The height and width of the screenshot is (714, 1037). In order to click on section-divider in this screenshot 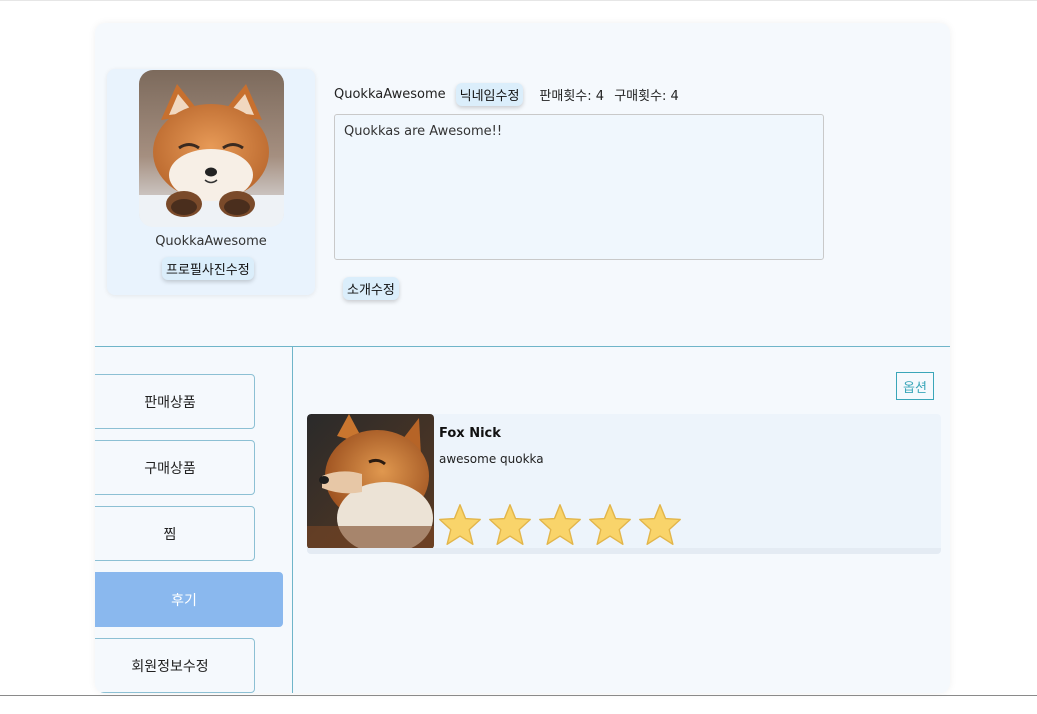, I will do `click(522, 346)`.